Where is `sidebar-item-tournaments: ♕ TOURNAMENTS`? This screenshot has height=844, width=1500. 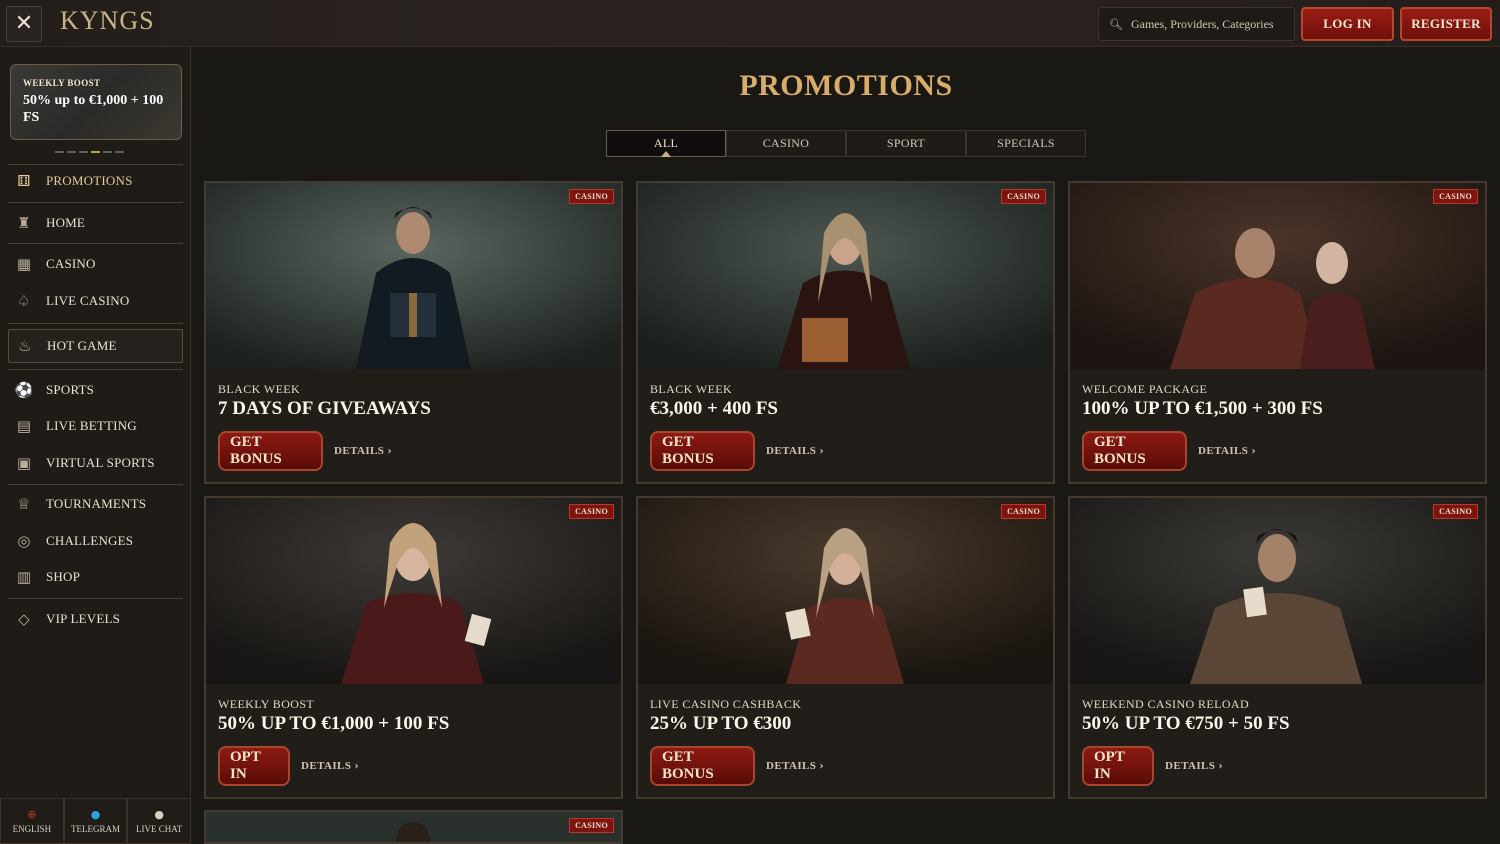 sidebar-item-tournaments: ♕ TOURNAMENTS is located at coordinates (95, 504).